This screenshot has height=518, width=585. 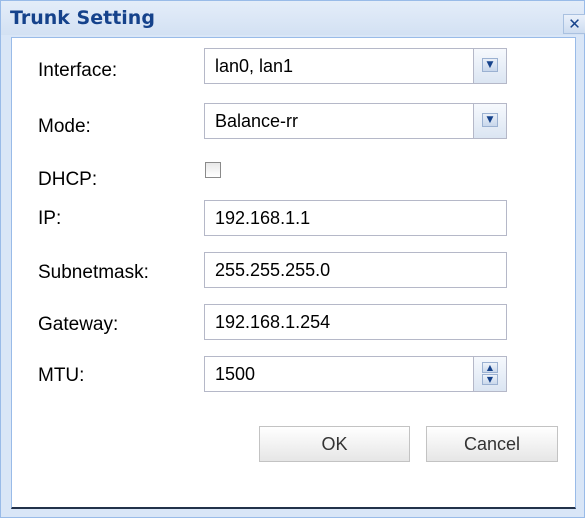 I want to click on subnetmask-label: Subnetmask:, so click(x=93, y=272).